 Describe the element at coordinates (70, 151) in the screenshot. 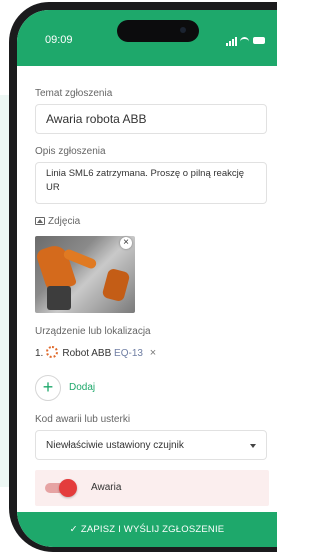

I see `description-label: Opis zgłoszenia` at that location.